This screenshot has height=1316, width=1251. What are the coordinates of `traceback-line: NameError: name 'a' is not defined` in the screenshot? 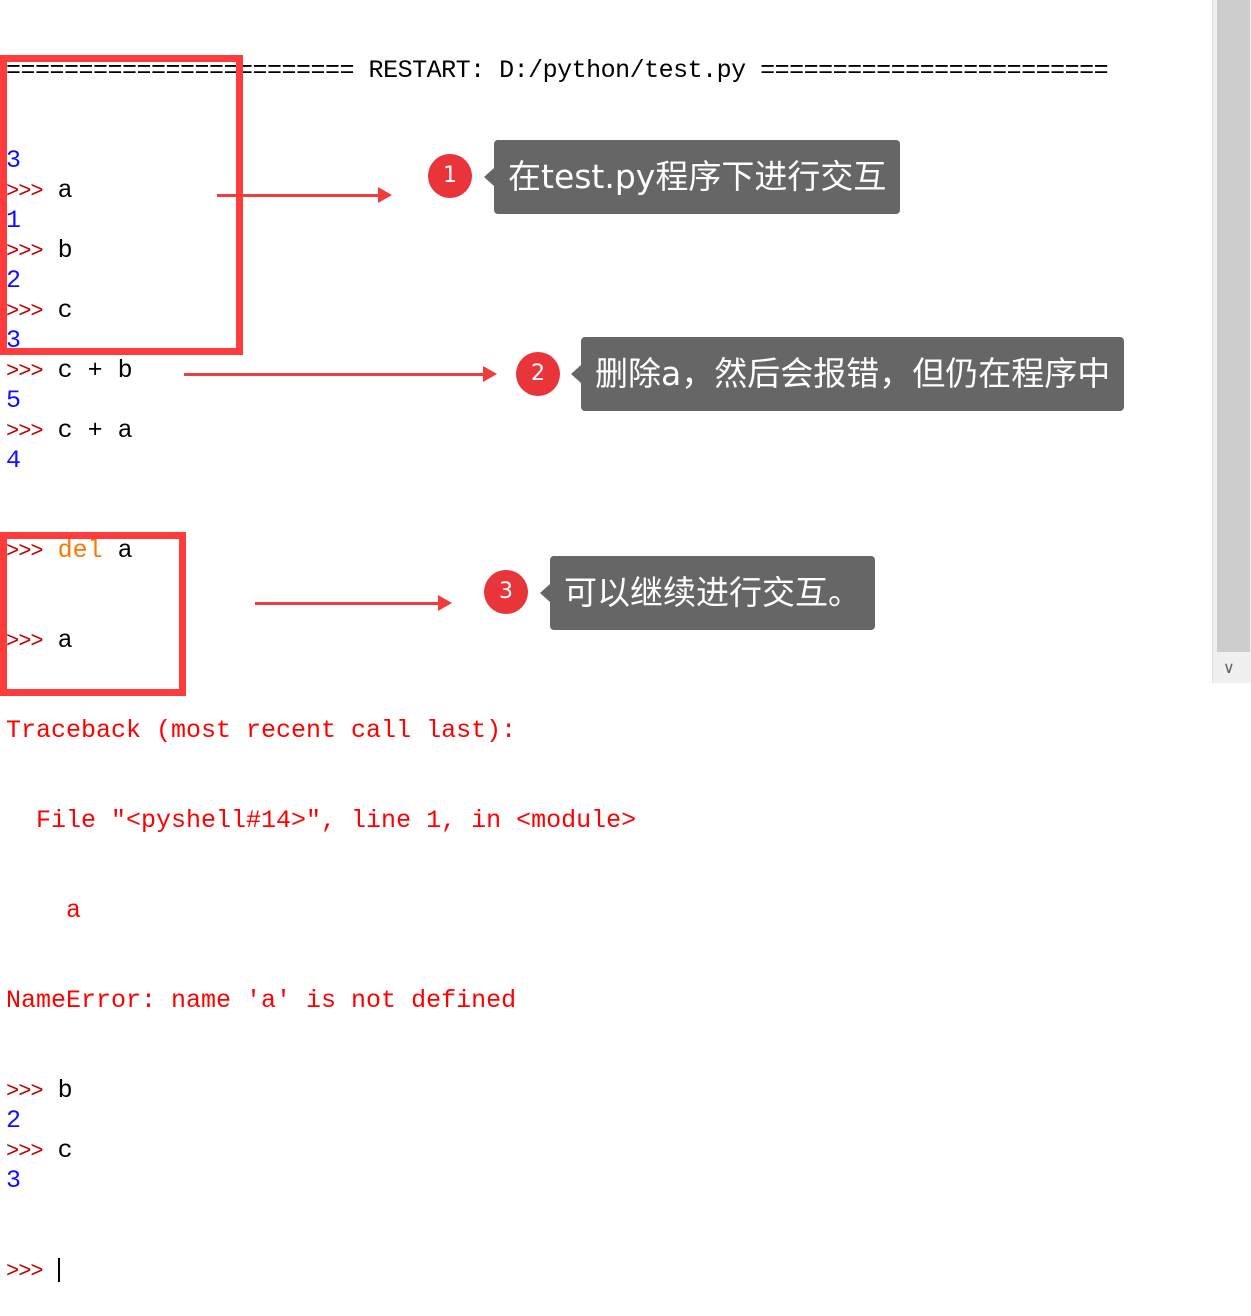 It's located at (261, 1000).